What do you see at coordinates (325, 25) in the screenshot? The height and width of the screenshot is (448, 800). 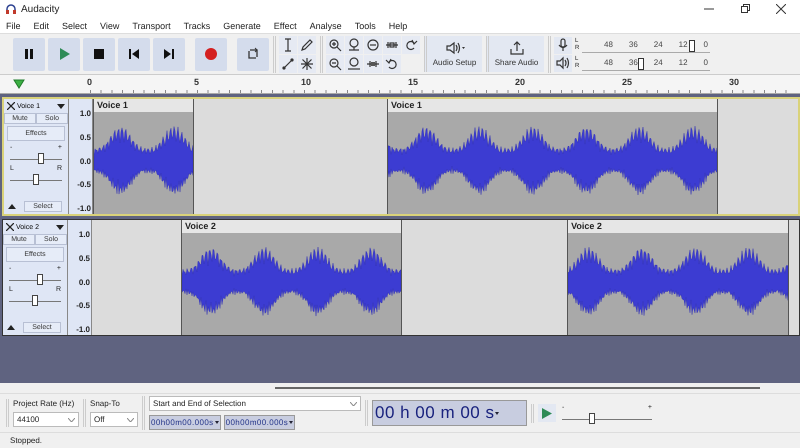 I see `menu-item: Analyse` at bounding box center [325, 25].